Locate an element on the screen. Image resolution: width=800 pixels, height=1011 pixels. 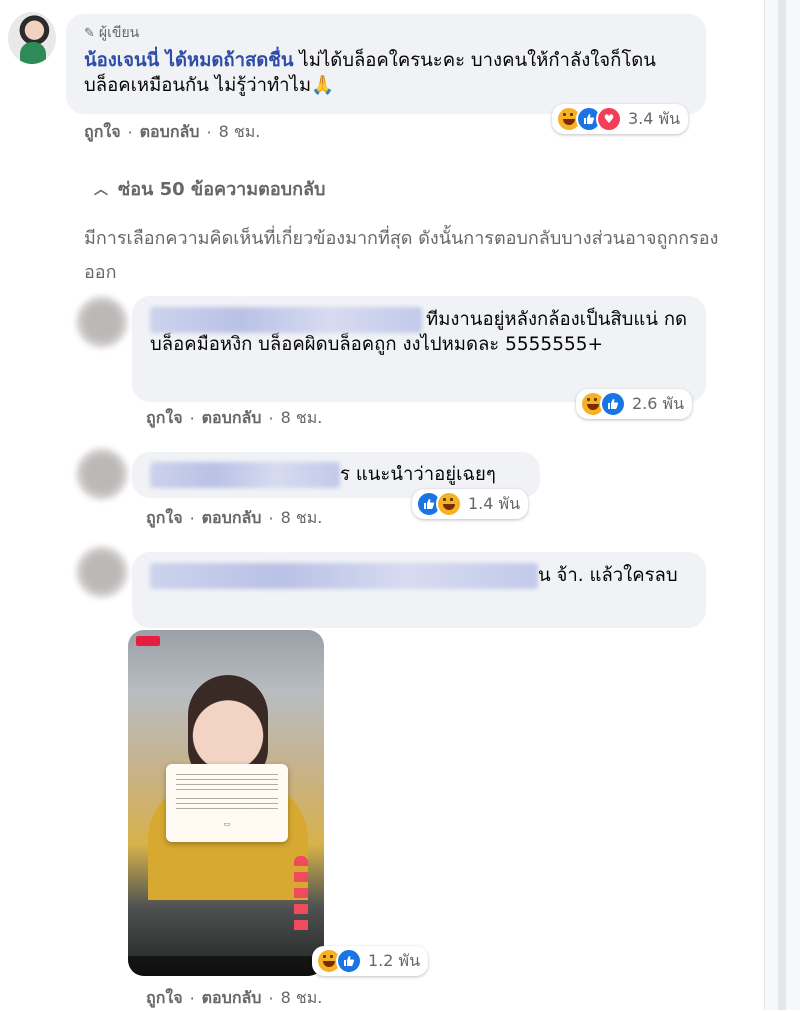
video-thumbnail: ▭ is located at coordinates (226, 803).